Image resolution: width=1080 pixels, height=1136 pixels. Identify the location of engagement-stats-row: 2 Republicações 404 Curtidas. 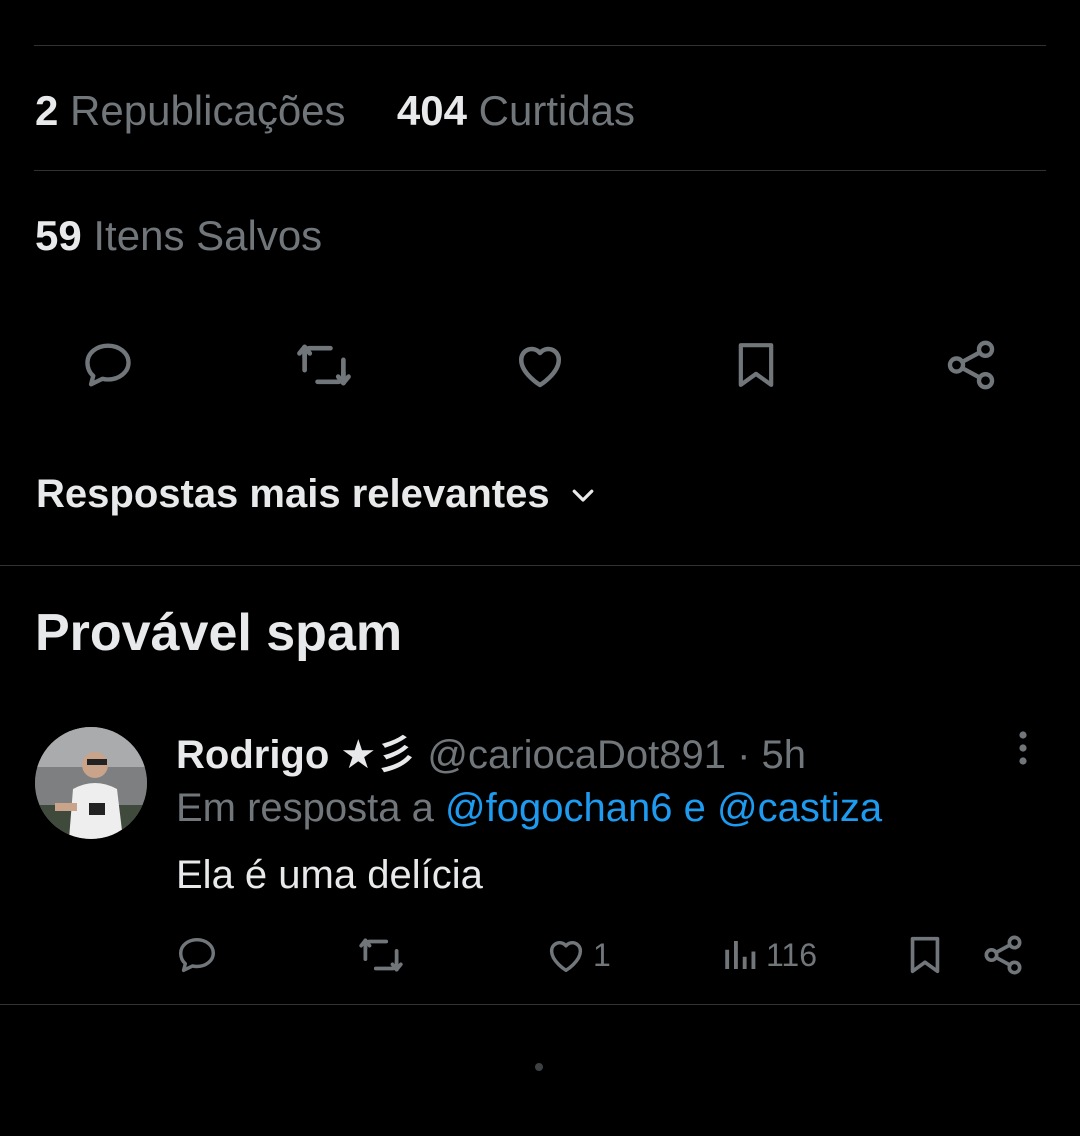
(335, 111).